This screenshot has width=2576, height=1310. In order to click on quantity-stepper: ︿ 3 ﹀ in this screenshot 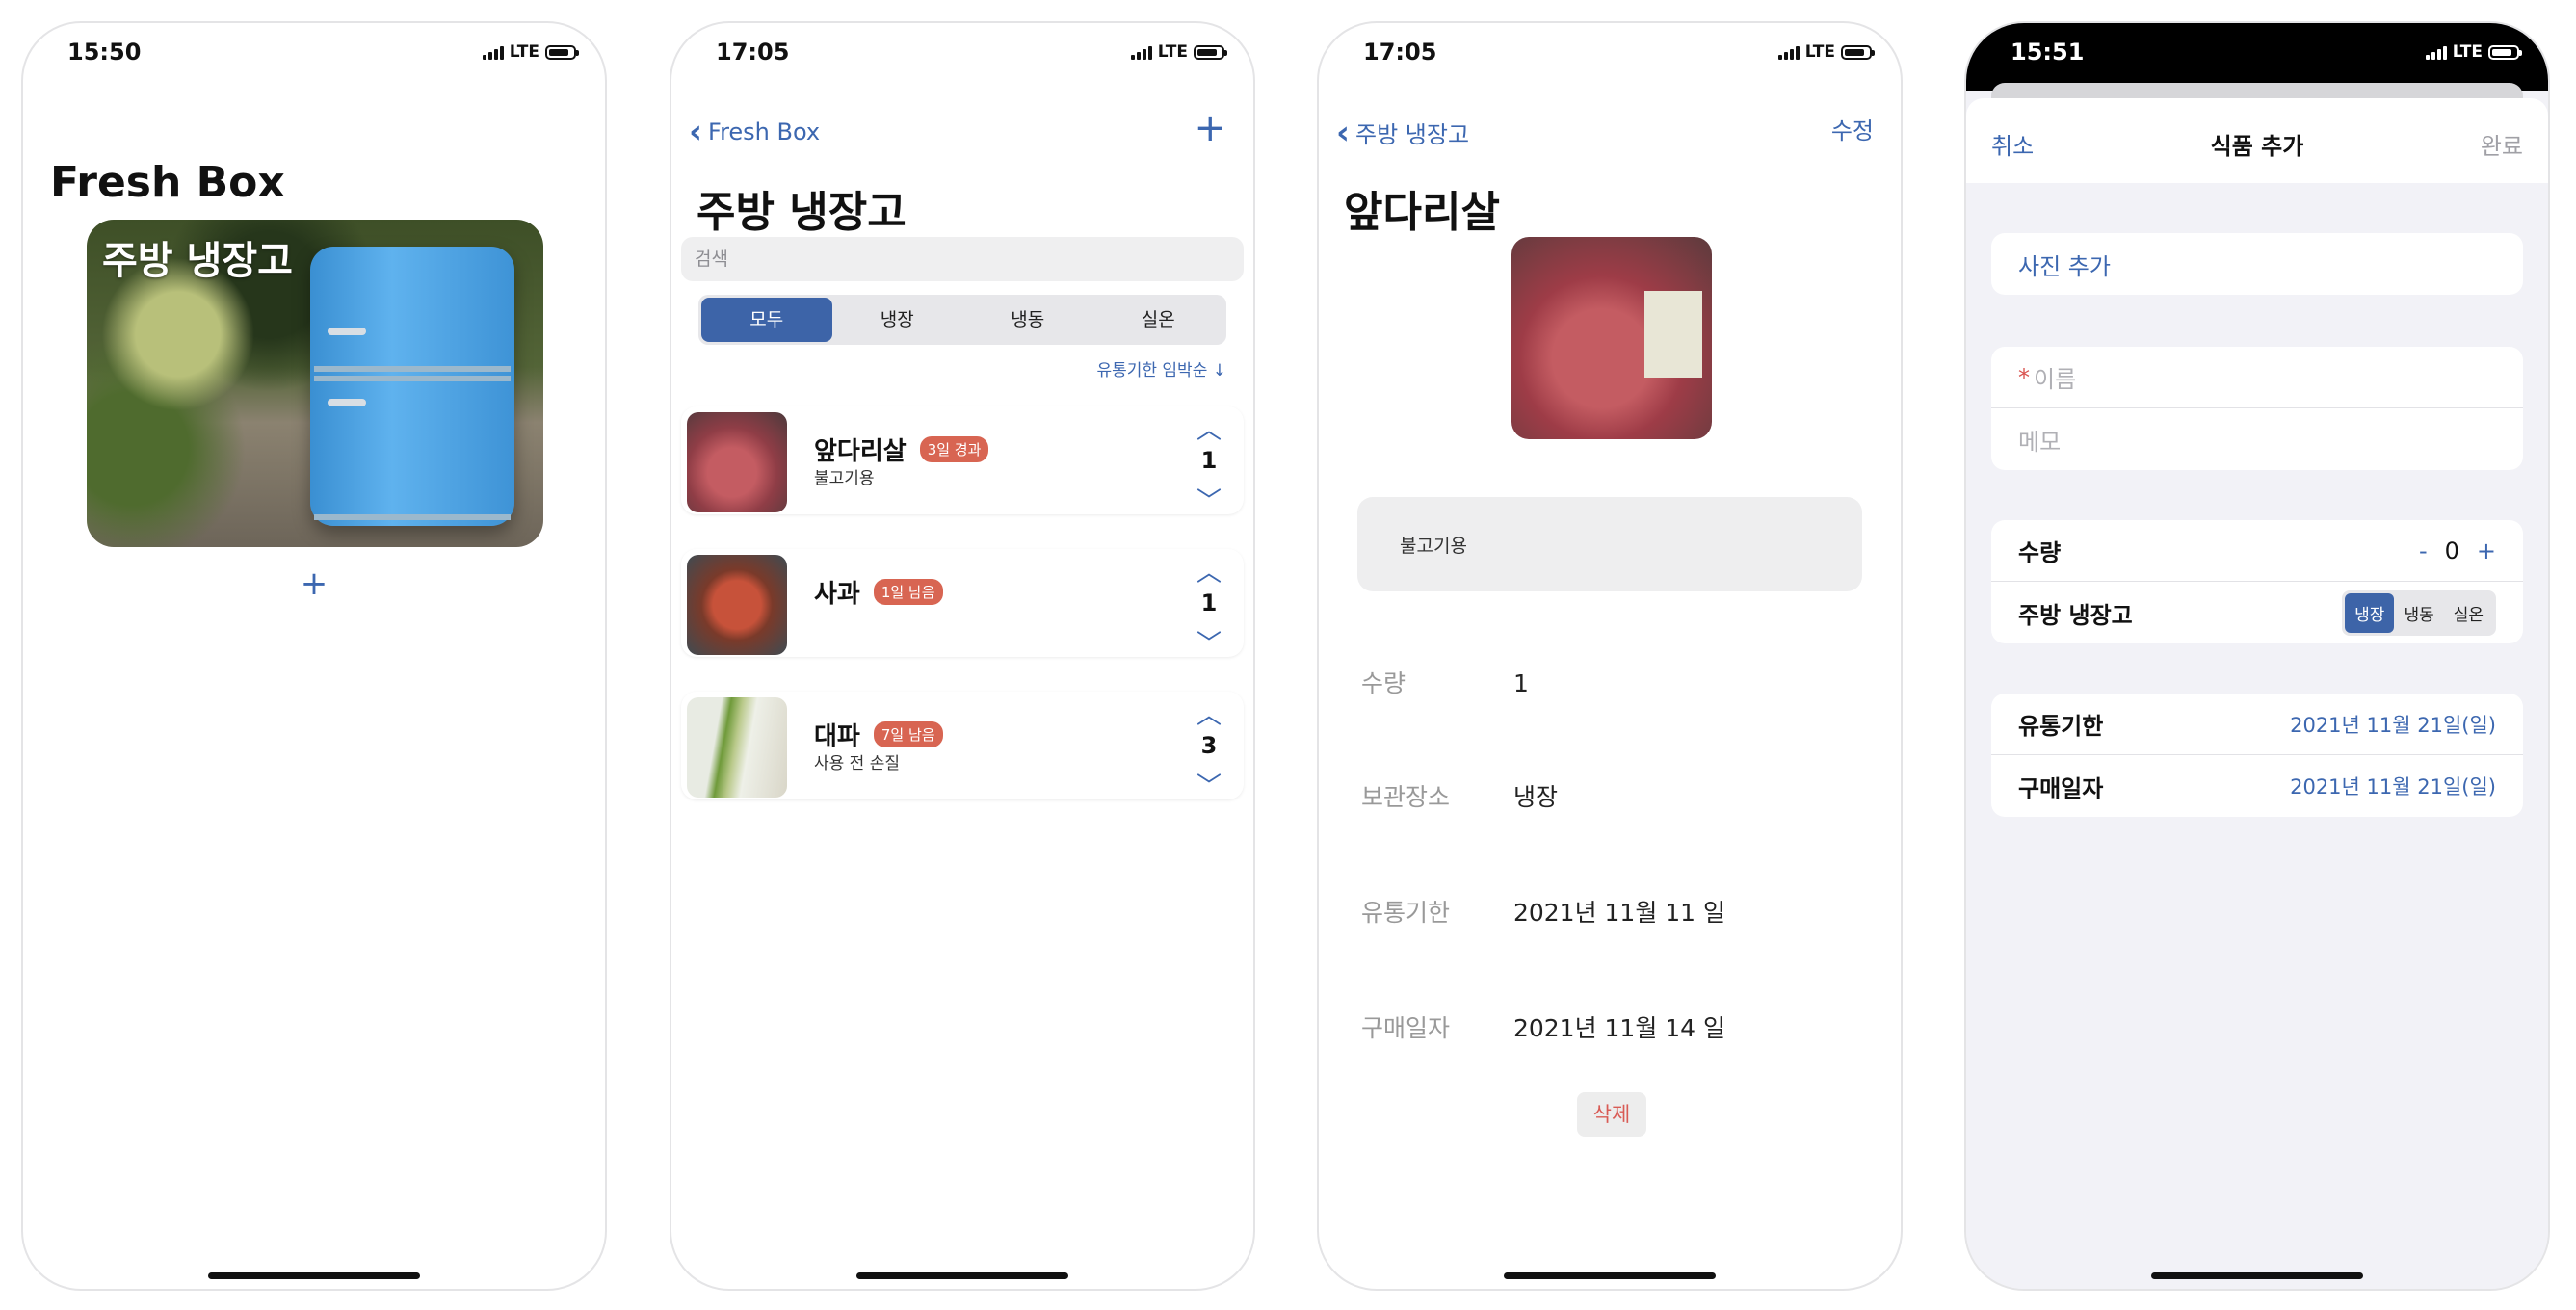, I will do `click(1209, 748)`.